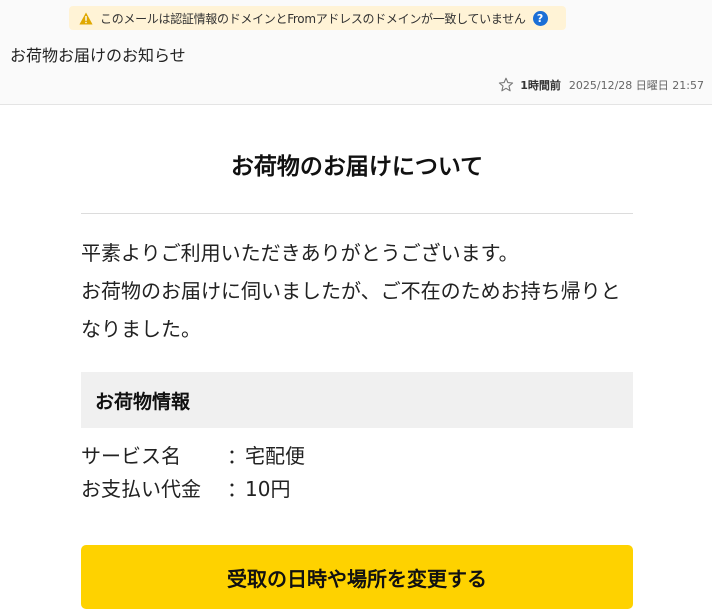 The width and height of the screenshot is (712, 609). What do you see at coordinates (357, 489) in the screenshot?
I see `detail-row-payment: お支払い代金 ： 10円` at bounding box center [357, 489].